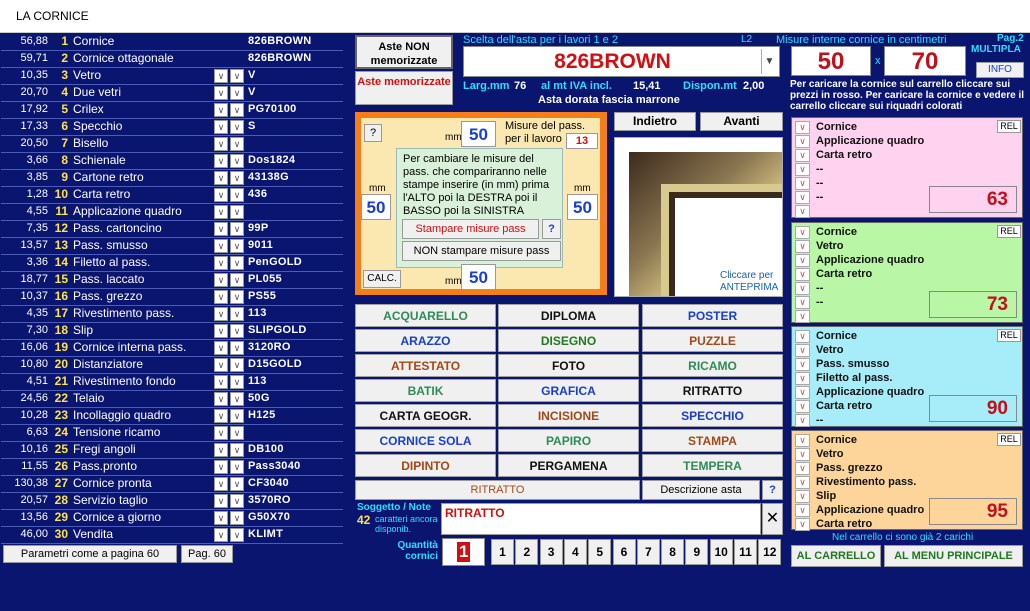 The height and width of the screenshot is (611, 1030). I want to click on quantity-button: 11, so click(745, 552).